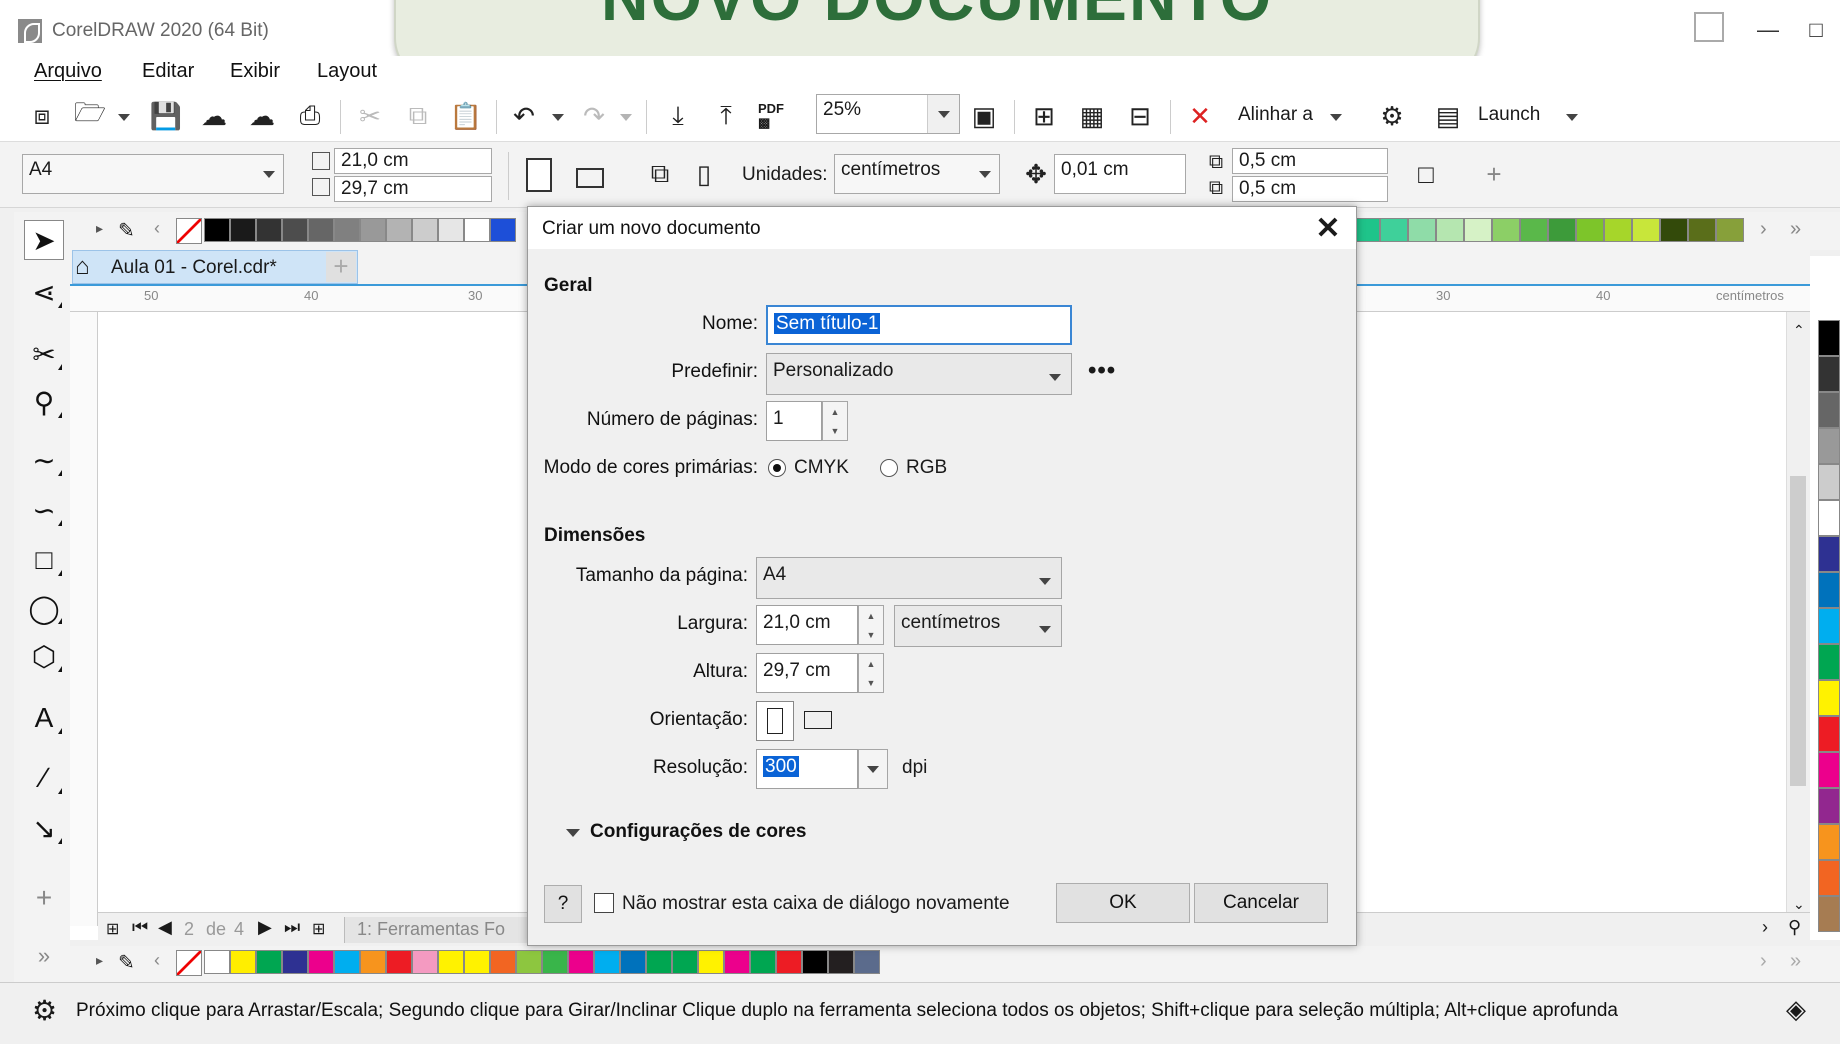 This screenshot has width=1840, height=1044. I want to click on launch-dropdown-icon, so click(1572, 117).